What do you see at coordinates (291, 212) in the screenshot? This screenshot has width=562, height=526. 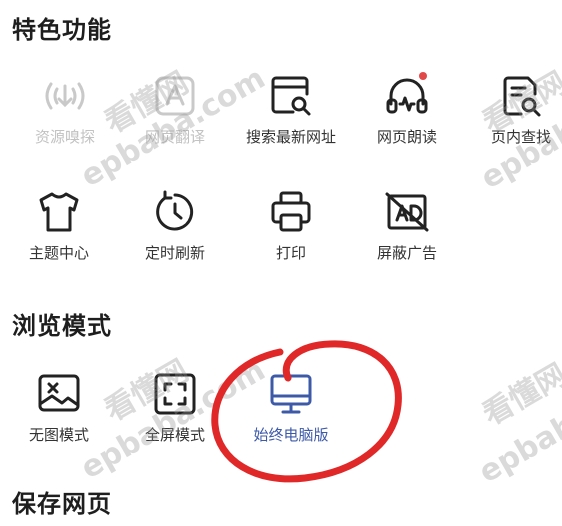 I see `printer-icon` at bounding box center [291, 212].